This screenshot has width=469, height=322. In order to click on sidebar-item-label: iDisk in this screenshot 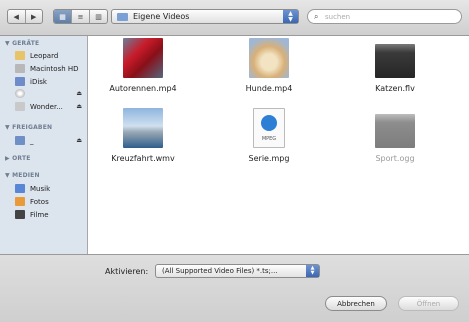, I will do `click(38, 81)`.